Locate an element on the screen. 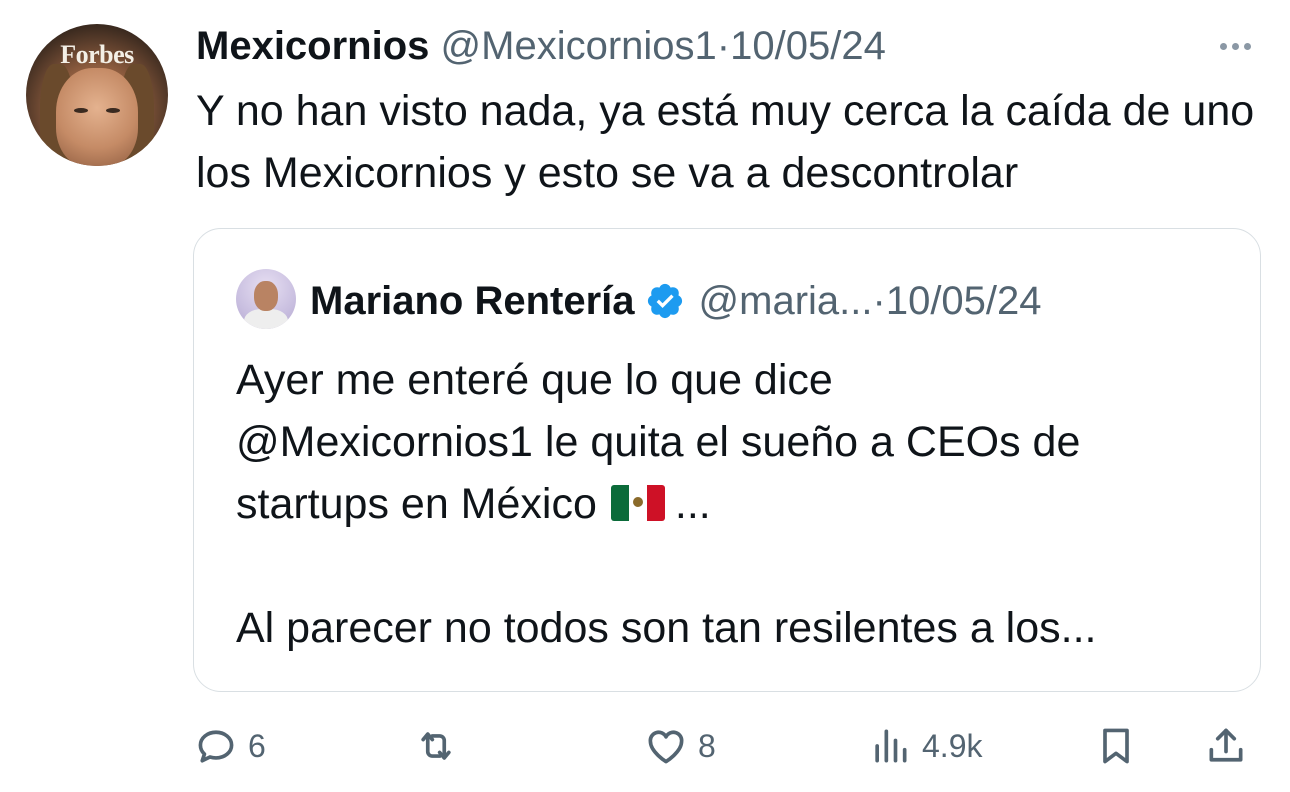  avatar-eye-left is located at coordinates (81, 110).